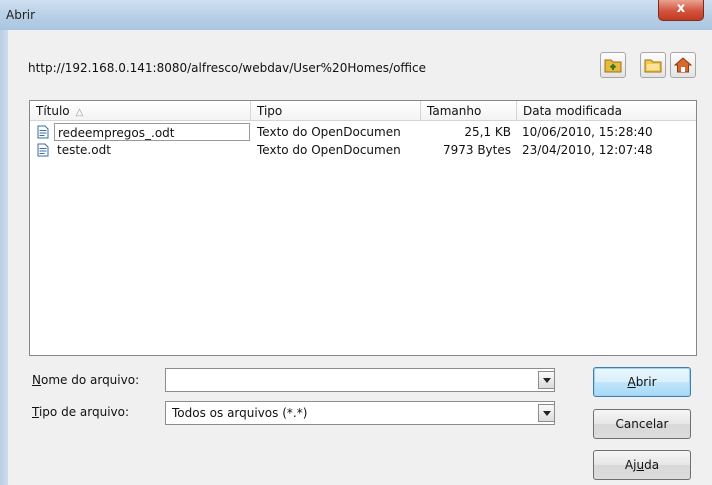  I want to click on new-folder-icon, so click(653, 66).